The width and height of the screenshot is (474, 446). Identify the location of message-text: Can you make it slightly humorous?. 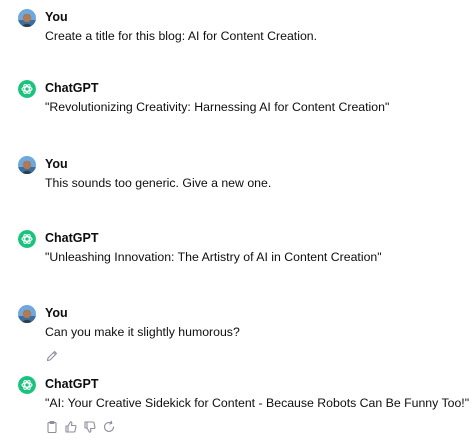
(142, 332).